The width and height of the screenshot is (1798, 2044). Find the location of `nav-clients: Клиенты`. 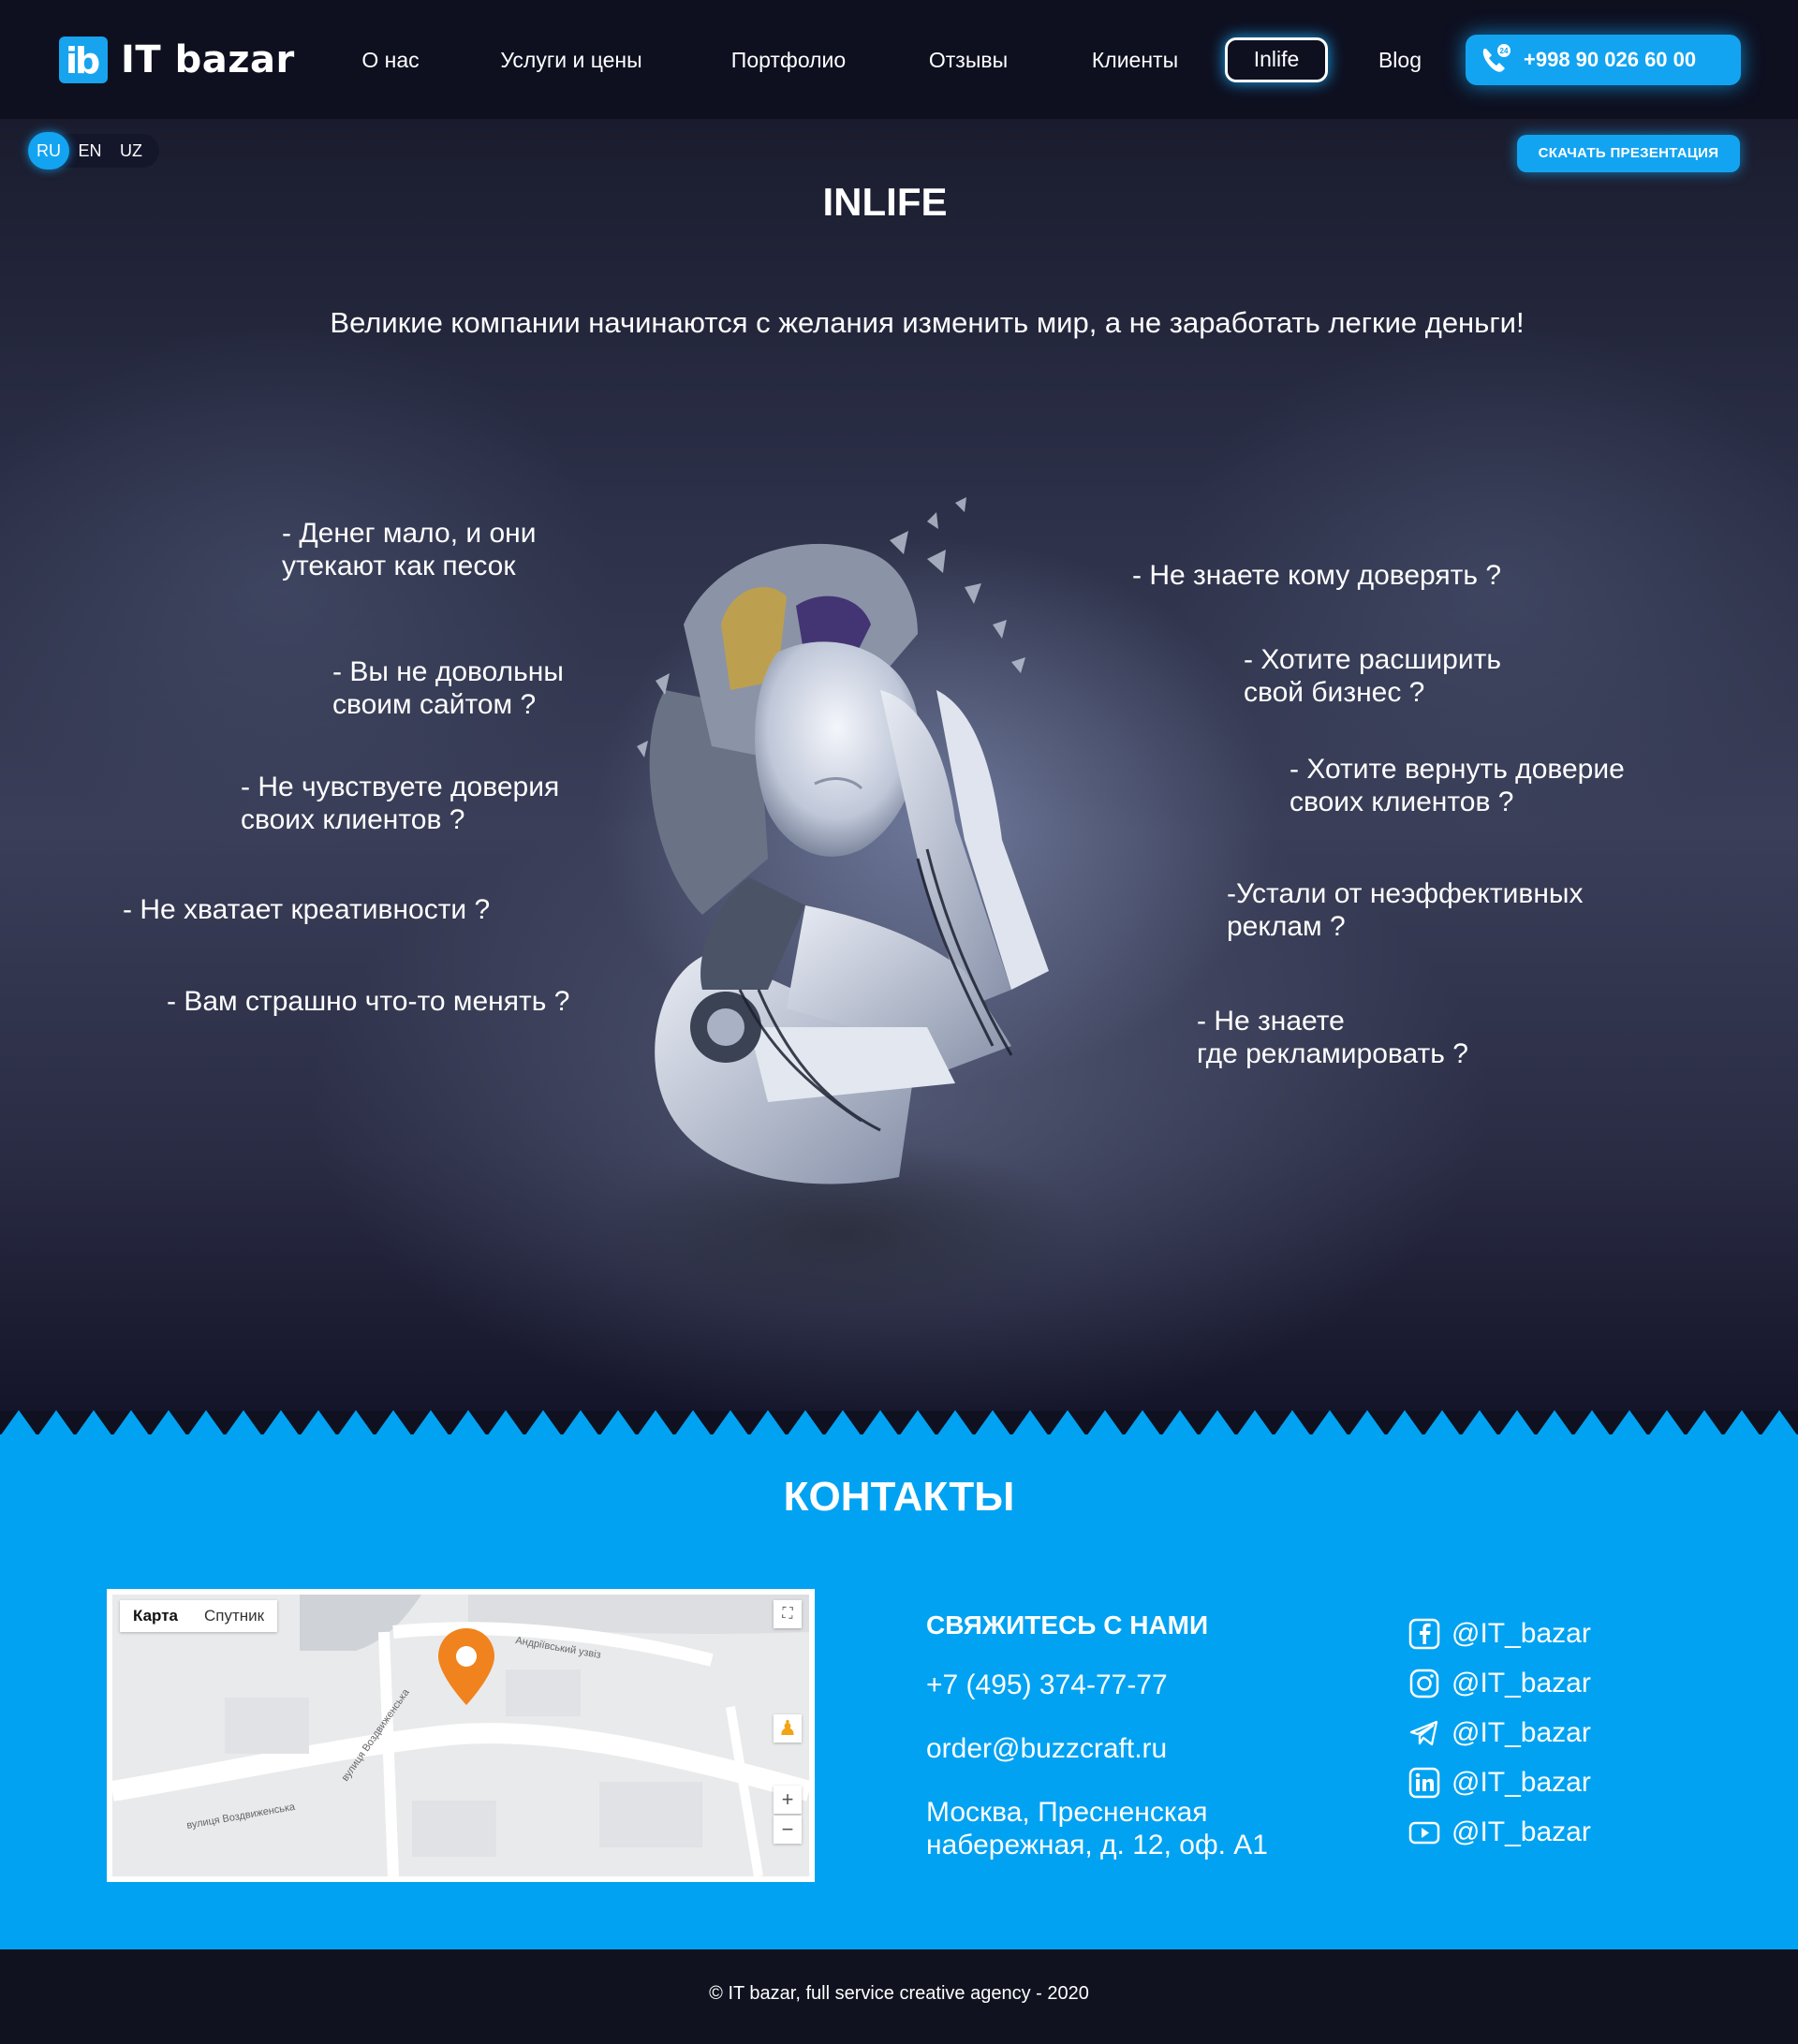

nav-clients: Клиенты is located at coordinates (1135, 60).